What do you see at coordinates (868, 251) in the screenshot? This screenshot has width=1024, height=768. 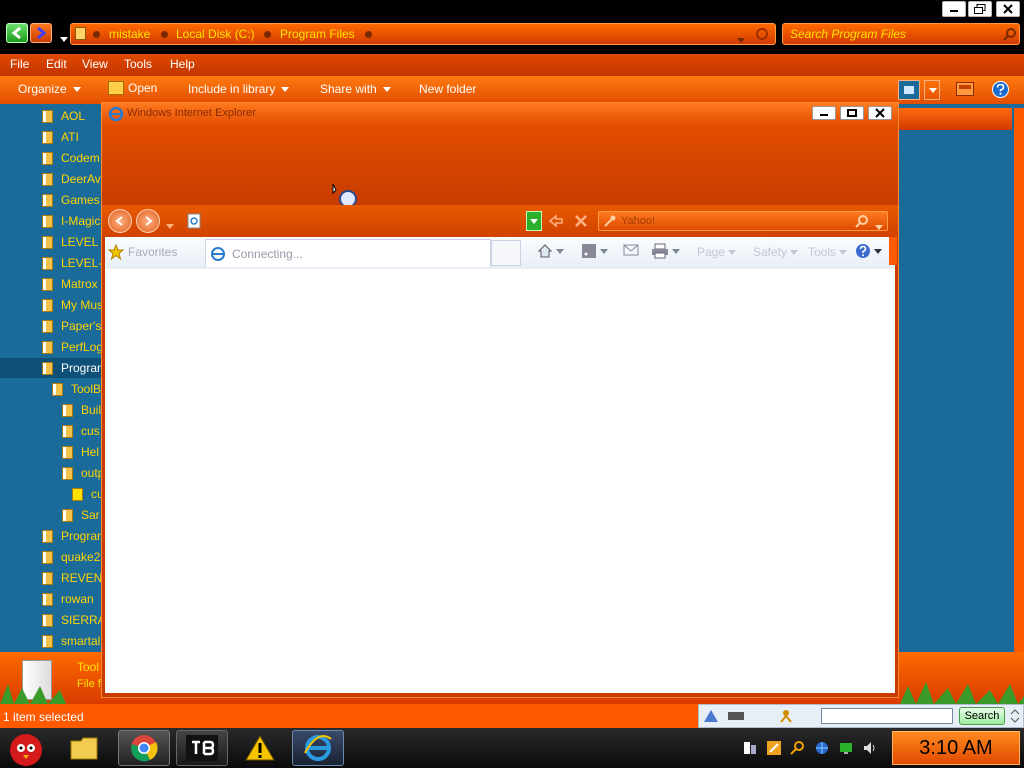 I see `ie-help-button` at bounding box center [868, 251].